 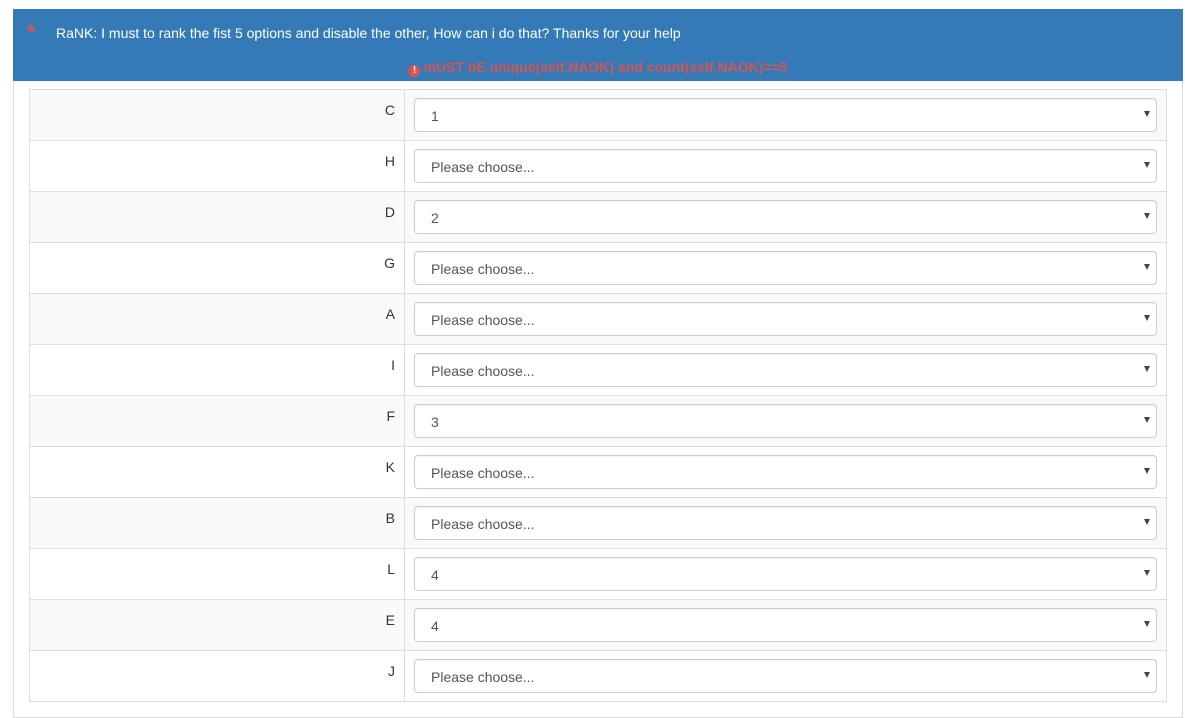 I want to click on row-label: D, so click(x=389, y=212).